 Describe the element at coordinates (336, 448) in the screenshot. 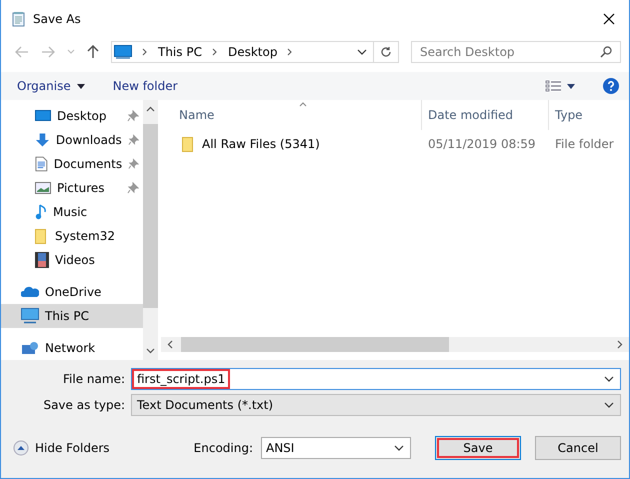

I see `encoding-dropdown: ANSI` at that location.